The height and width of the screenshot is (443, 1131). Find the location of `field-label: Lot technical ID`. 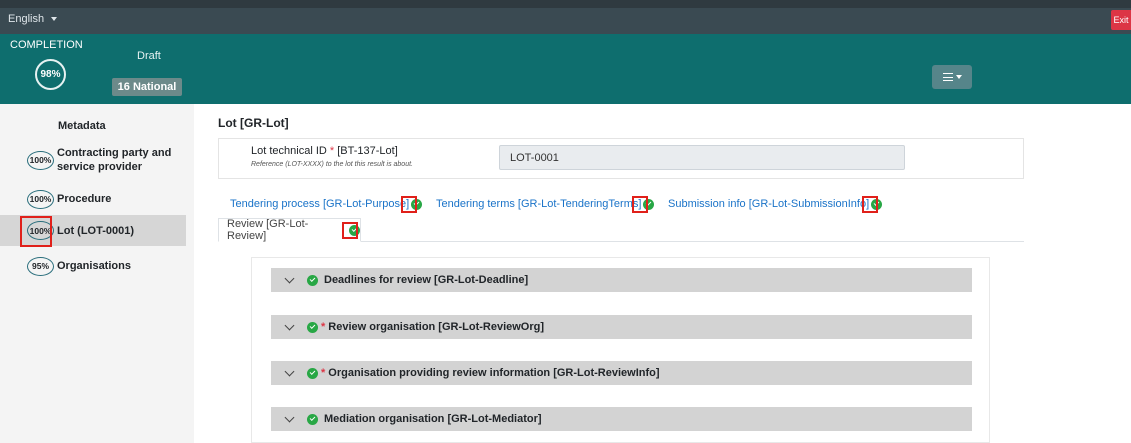

field-label: Lot technical ID is located at coordinates (289, 151).